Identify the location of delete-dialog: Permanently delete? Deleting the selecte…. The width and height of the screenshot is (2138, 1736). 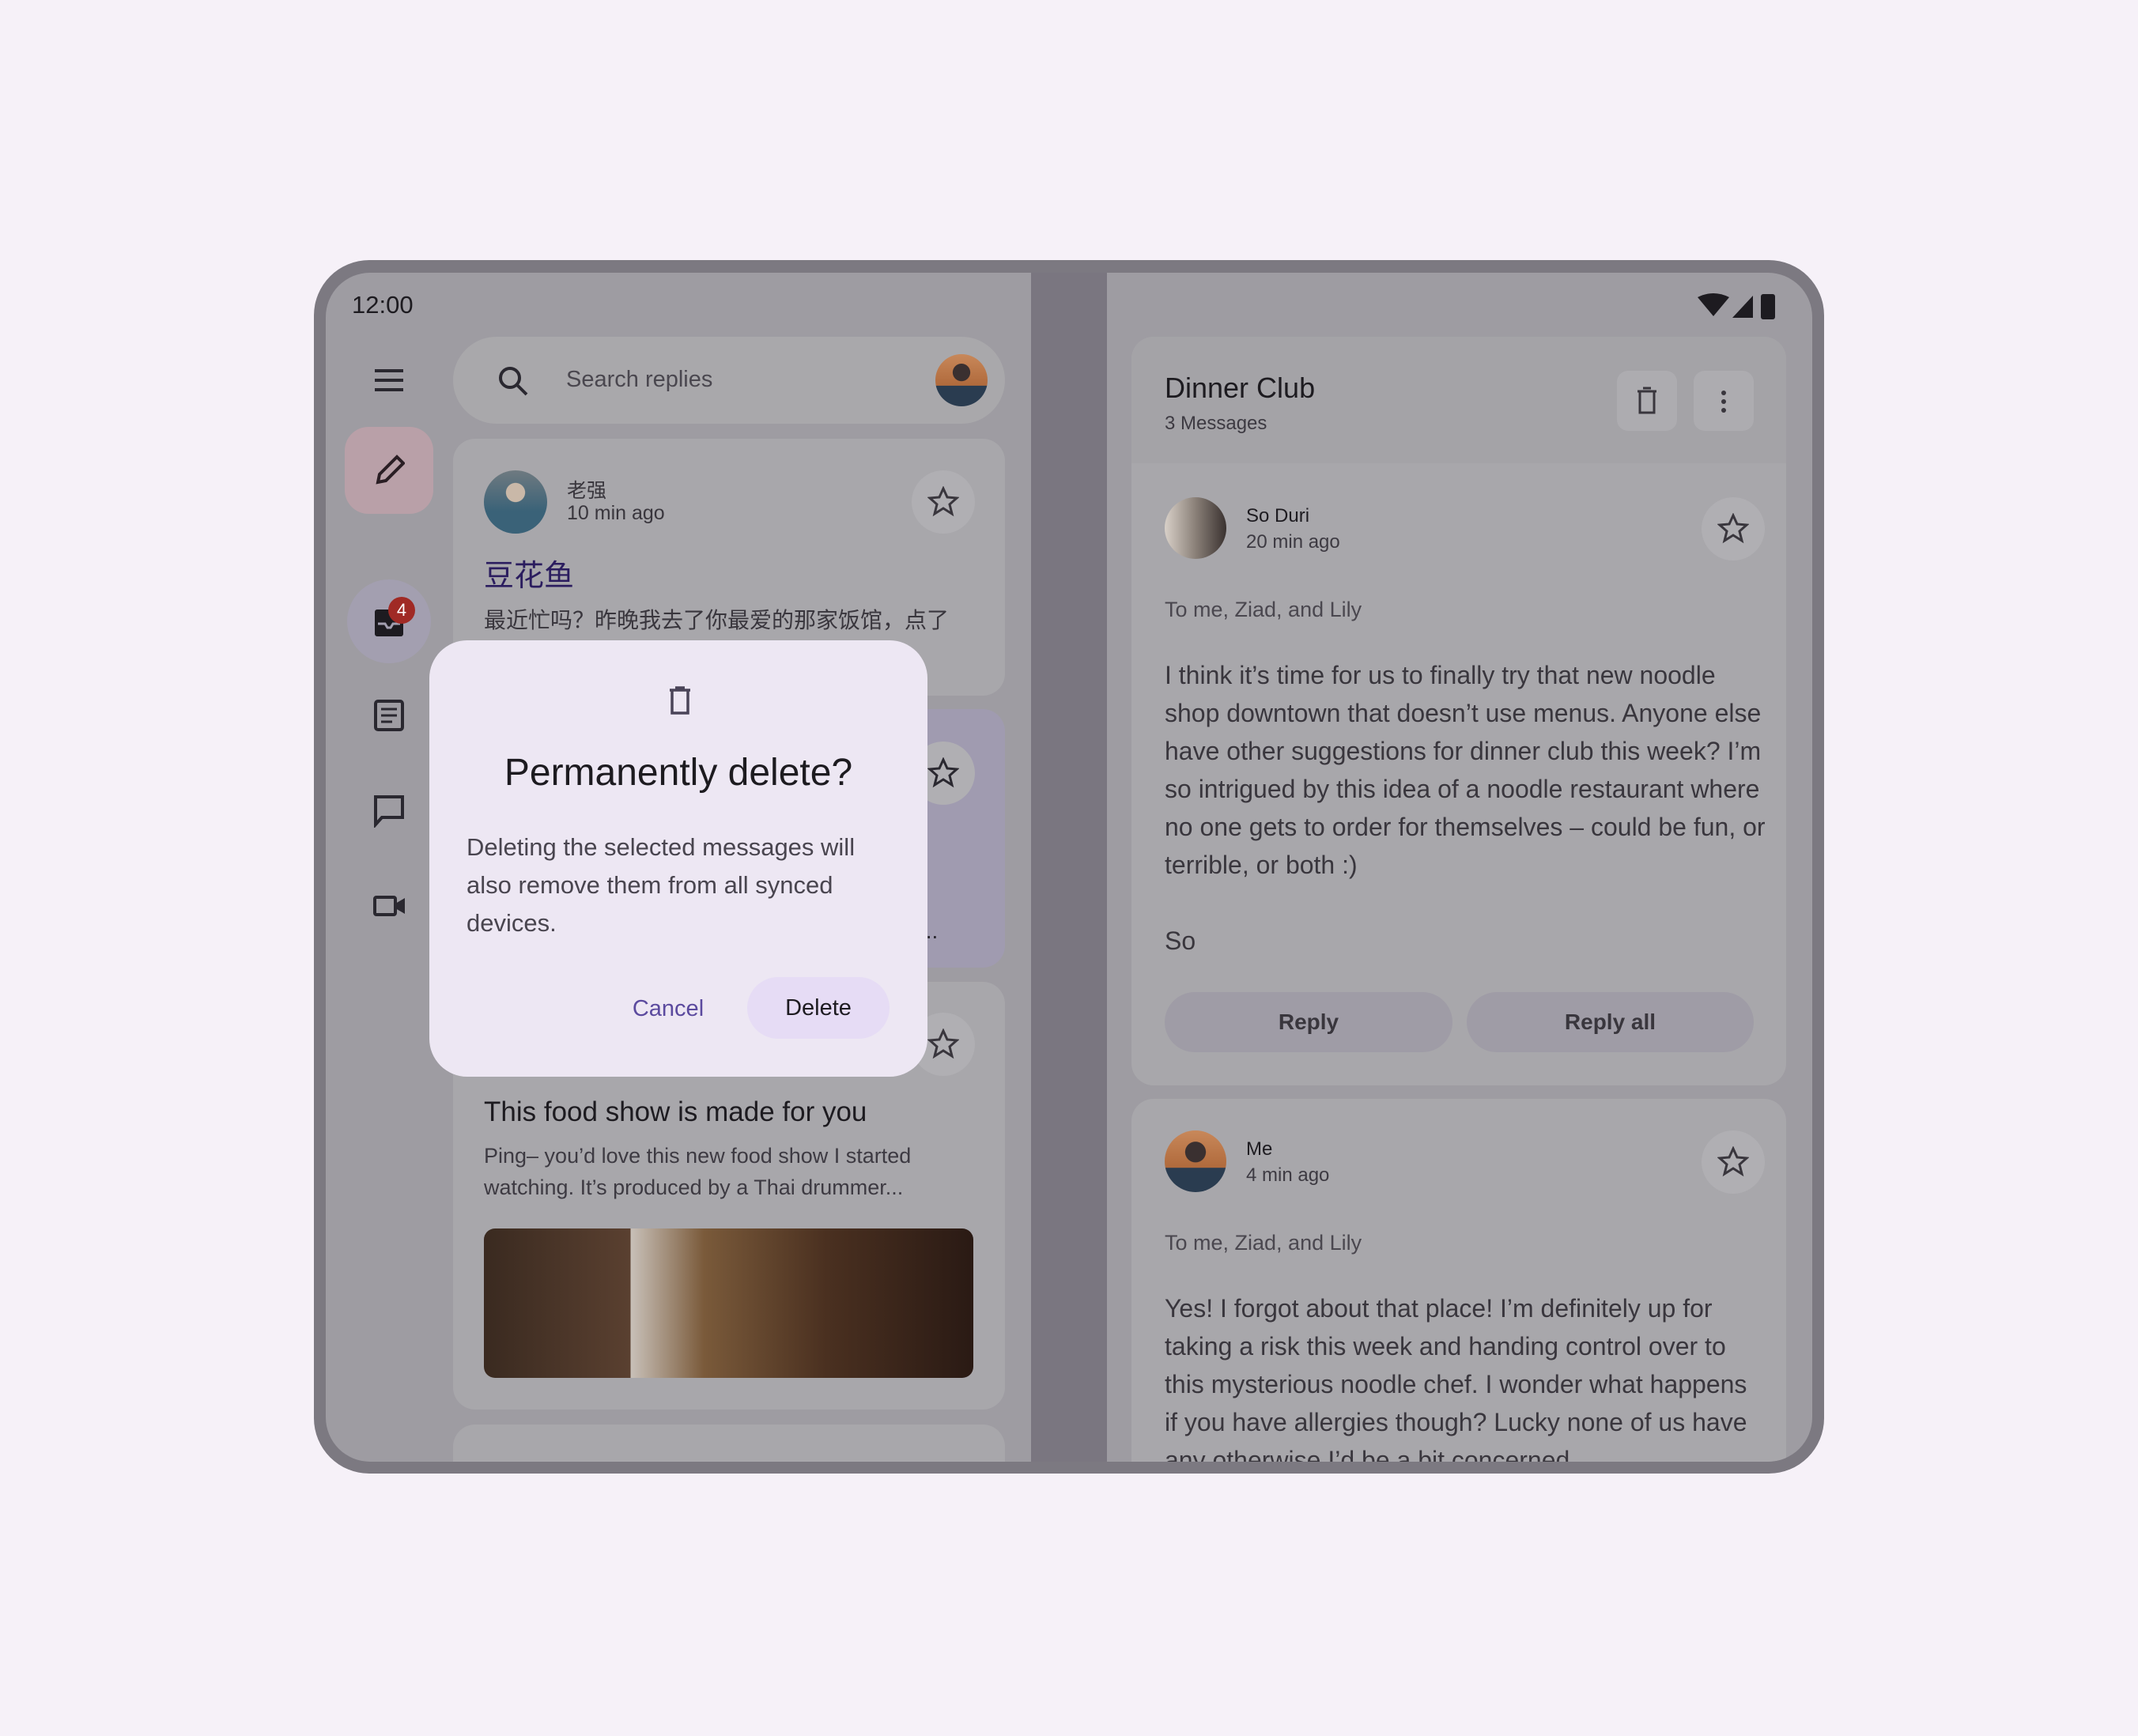
(678, 858).